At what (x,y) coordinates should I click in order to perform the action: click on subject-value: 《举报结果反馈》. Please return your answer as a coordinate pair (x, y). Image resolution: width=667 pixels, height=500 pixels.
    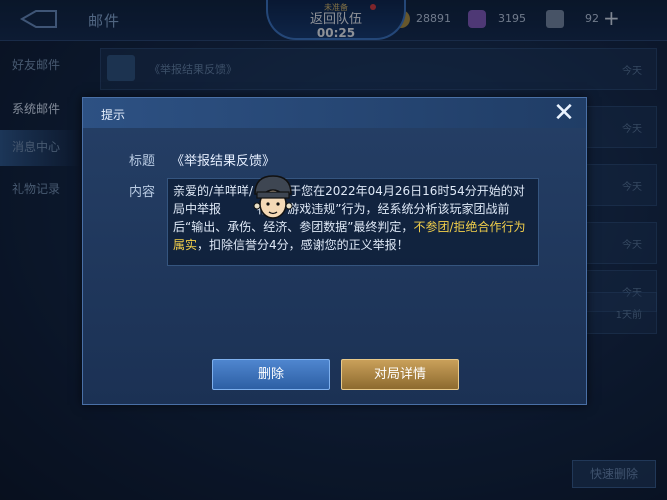
    Looking at the image, I should click on (223, 161).